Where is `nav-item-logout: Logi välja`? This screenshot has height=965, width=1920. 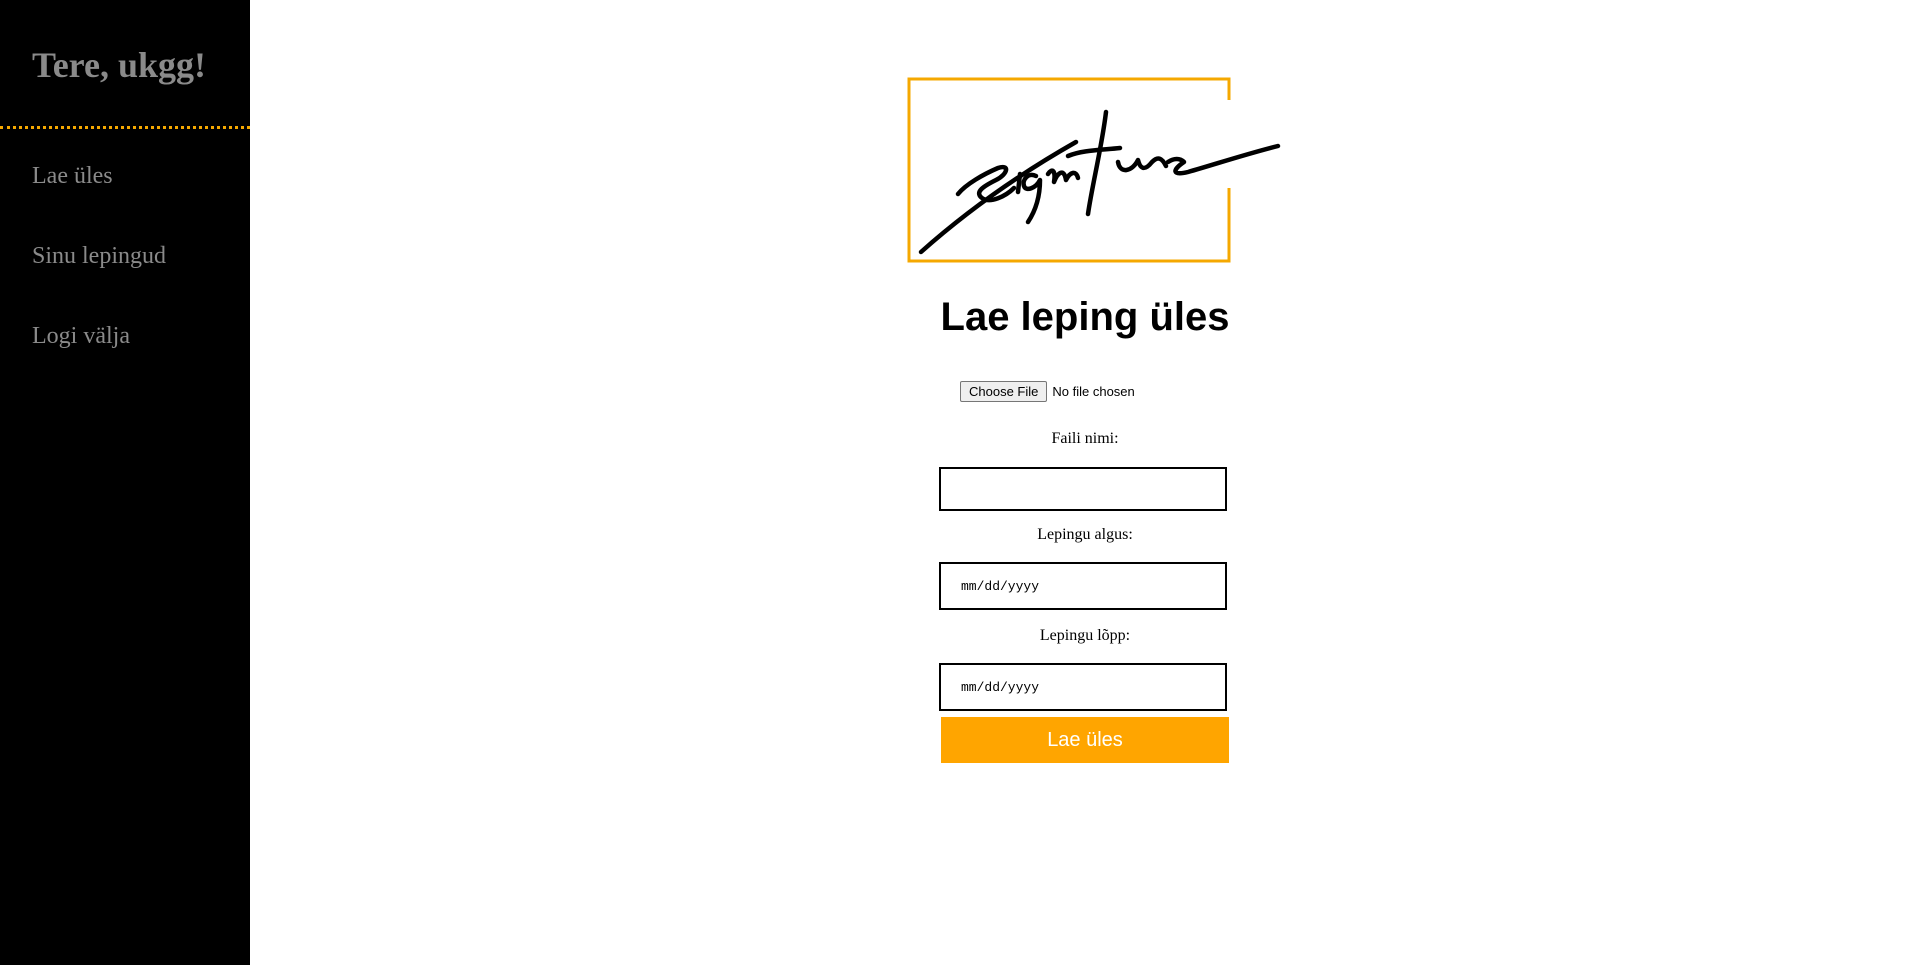
nav-item-logout: Logi välja is located at coordinates (81, 336).